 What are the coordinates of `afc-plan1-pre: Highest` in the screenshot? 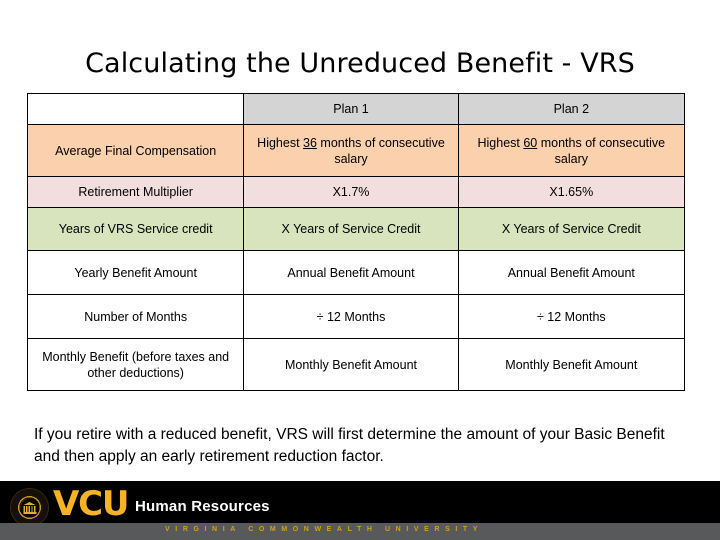 It's located at (280, 142).